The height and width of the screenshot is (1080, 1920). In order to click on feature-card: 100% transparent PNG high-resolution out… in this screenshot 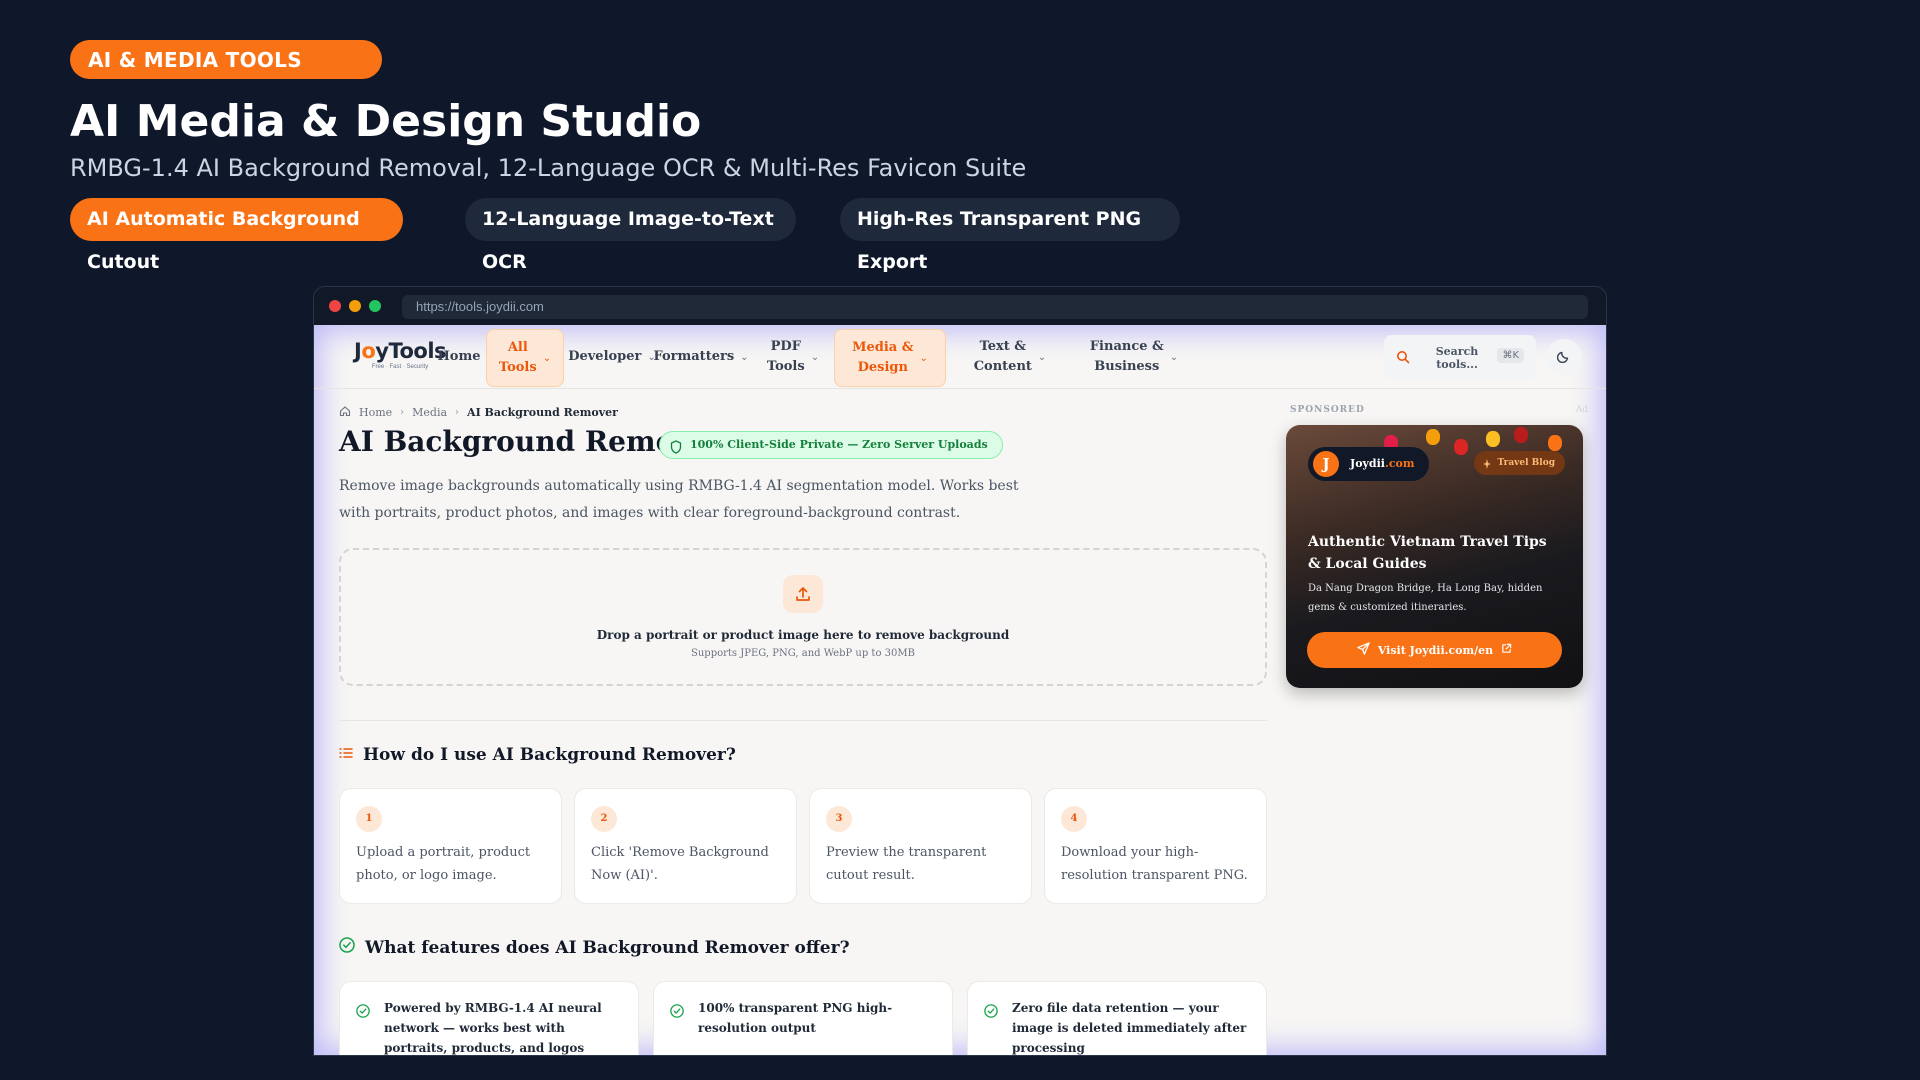, I will do `click(803, 1018)`.